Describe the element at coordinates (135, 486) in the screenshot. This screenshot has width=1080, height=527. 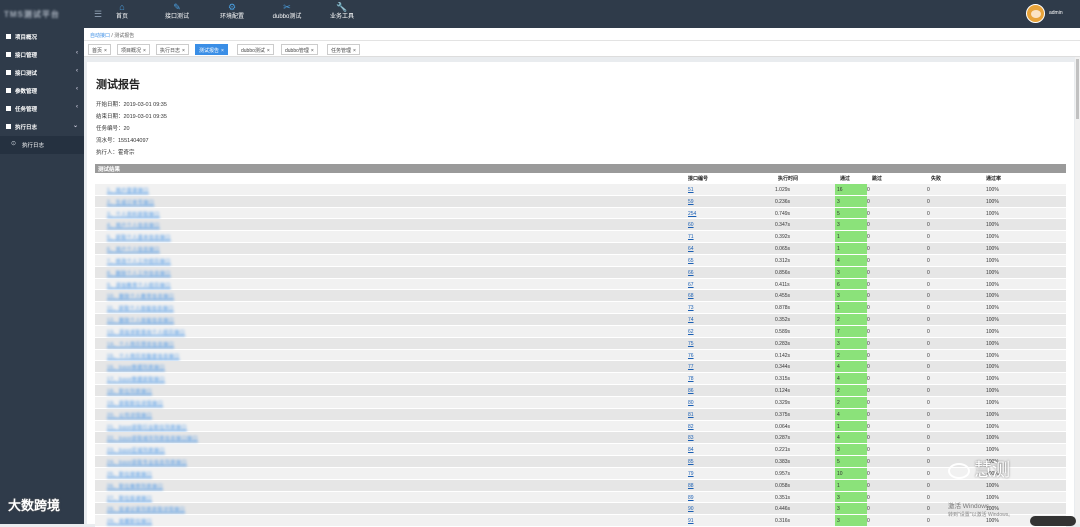
I see `row-name: 26、职位推荐列表接口` at that location.